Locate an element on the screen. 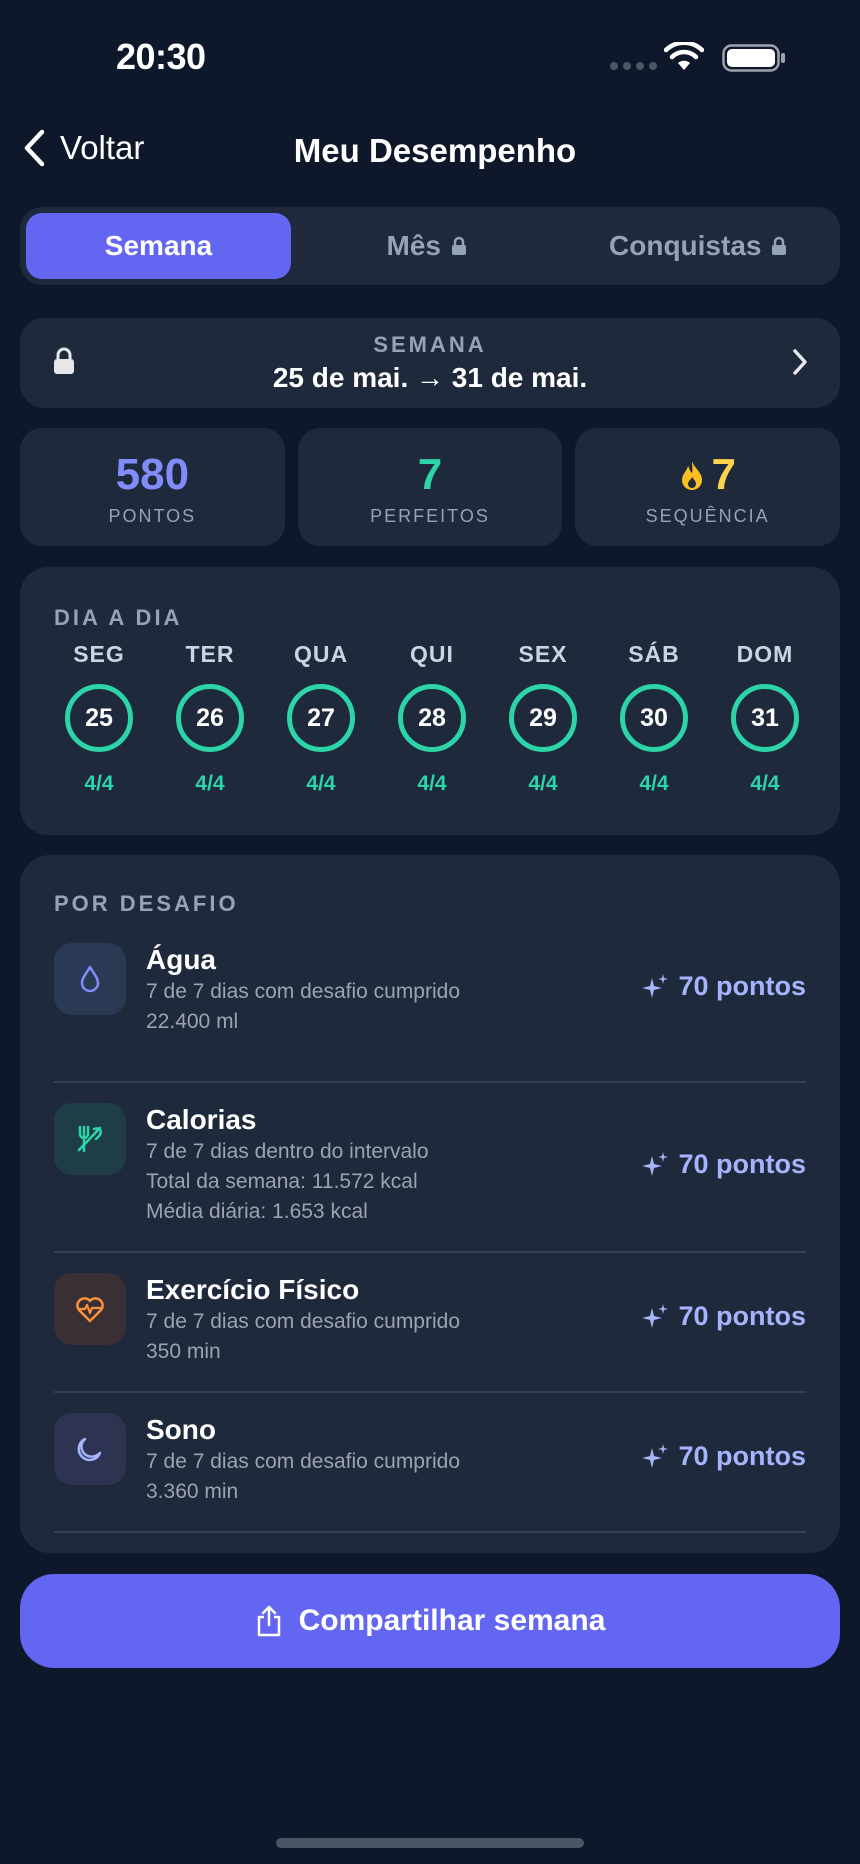 This screenshot has width=860, height=1864. streak-label: SEQUÊNCIA is located at coordinates (707, 516).